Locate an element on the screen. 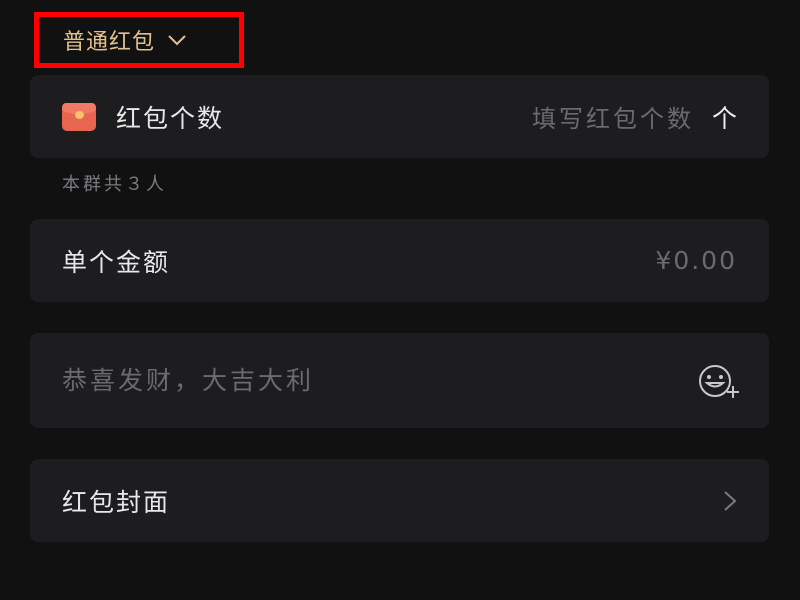  red-packet-icon is located at coordinates (79, 116).